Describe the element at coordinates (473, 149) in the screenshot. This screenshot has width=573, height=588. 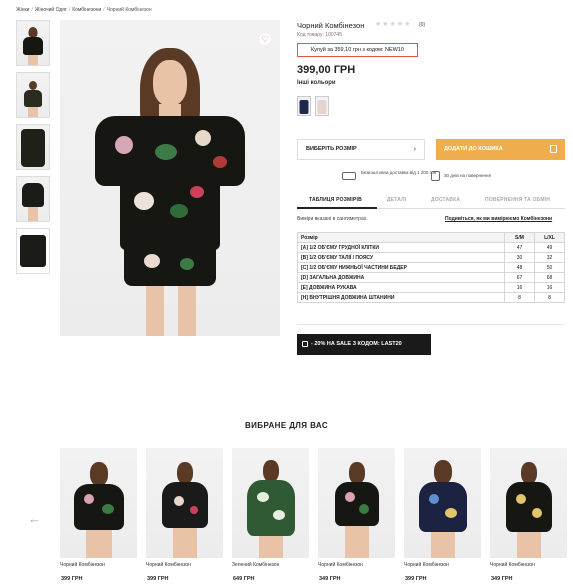
I see `add-to-cart-label: ДОДАТИ ДО КОШИКА` at that location.